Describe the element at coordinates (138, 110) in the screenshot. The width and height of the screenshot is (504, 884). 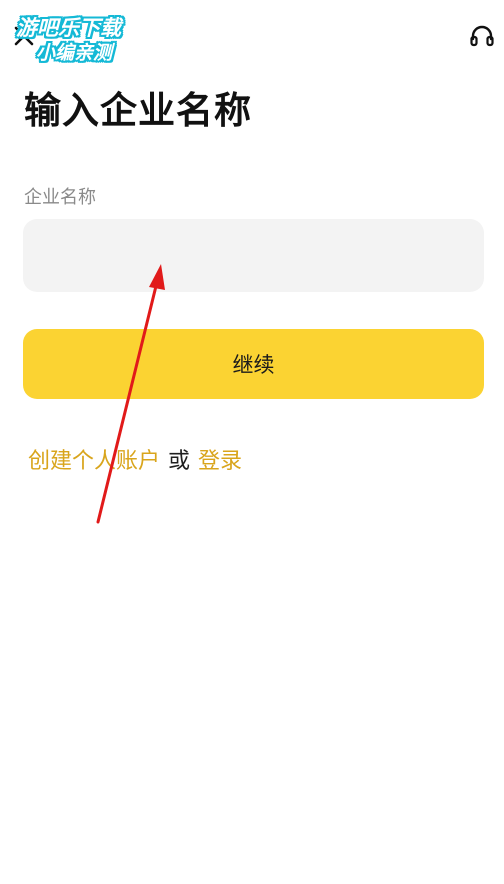
I see `page-title: 输入企业名称` at that location.